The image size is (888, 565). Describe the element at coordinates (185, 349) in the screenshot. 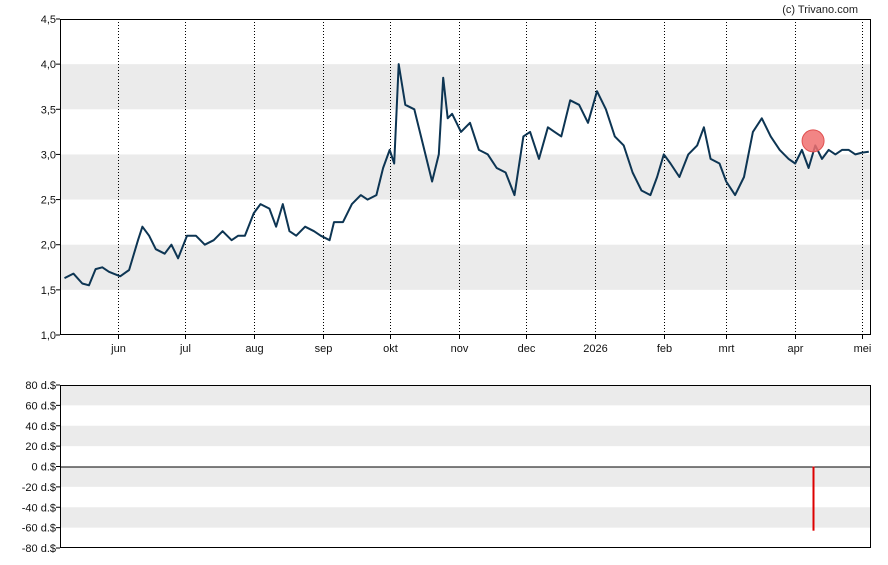

I see `month-tick-label: jul` at that location.